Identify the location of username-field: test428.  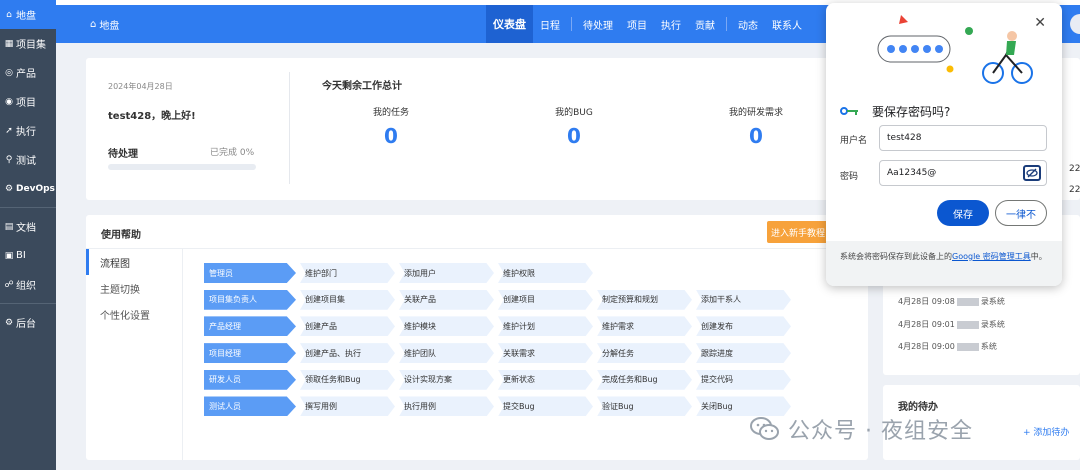
(963, 138).